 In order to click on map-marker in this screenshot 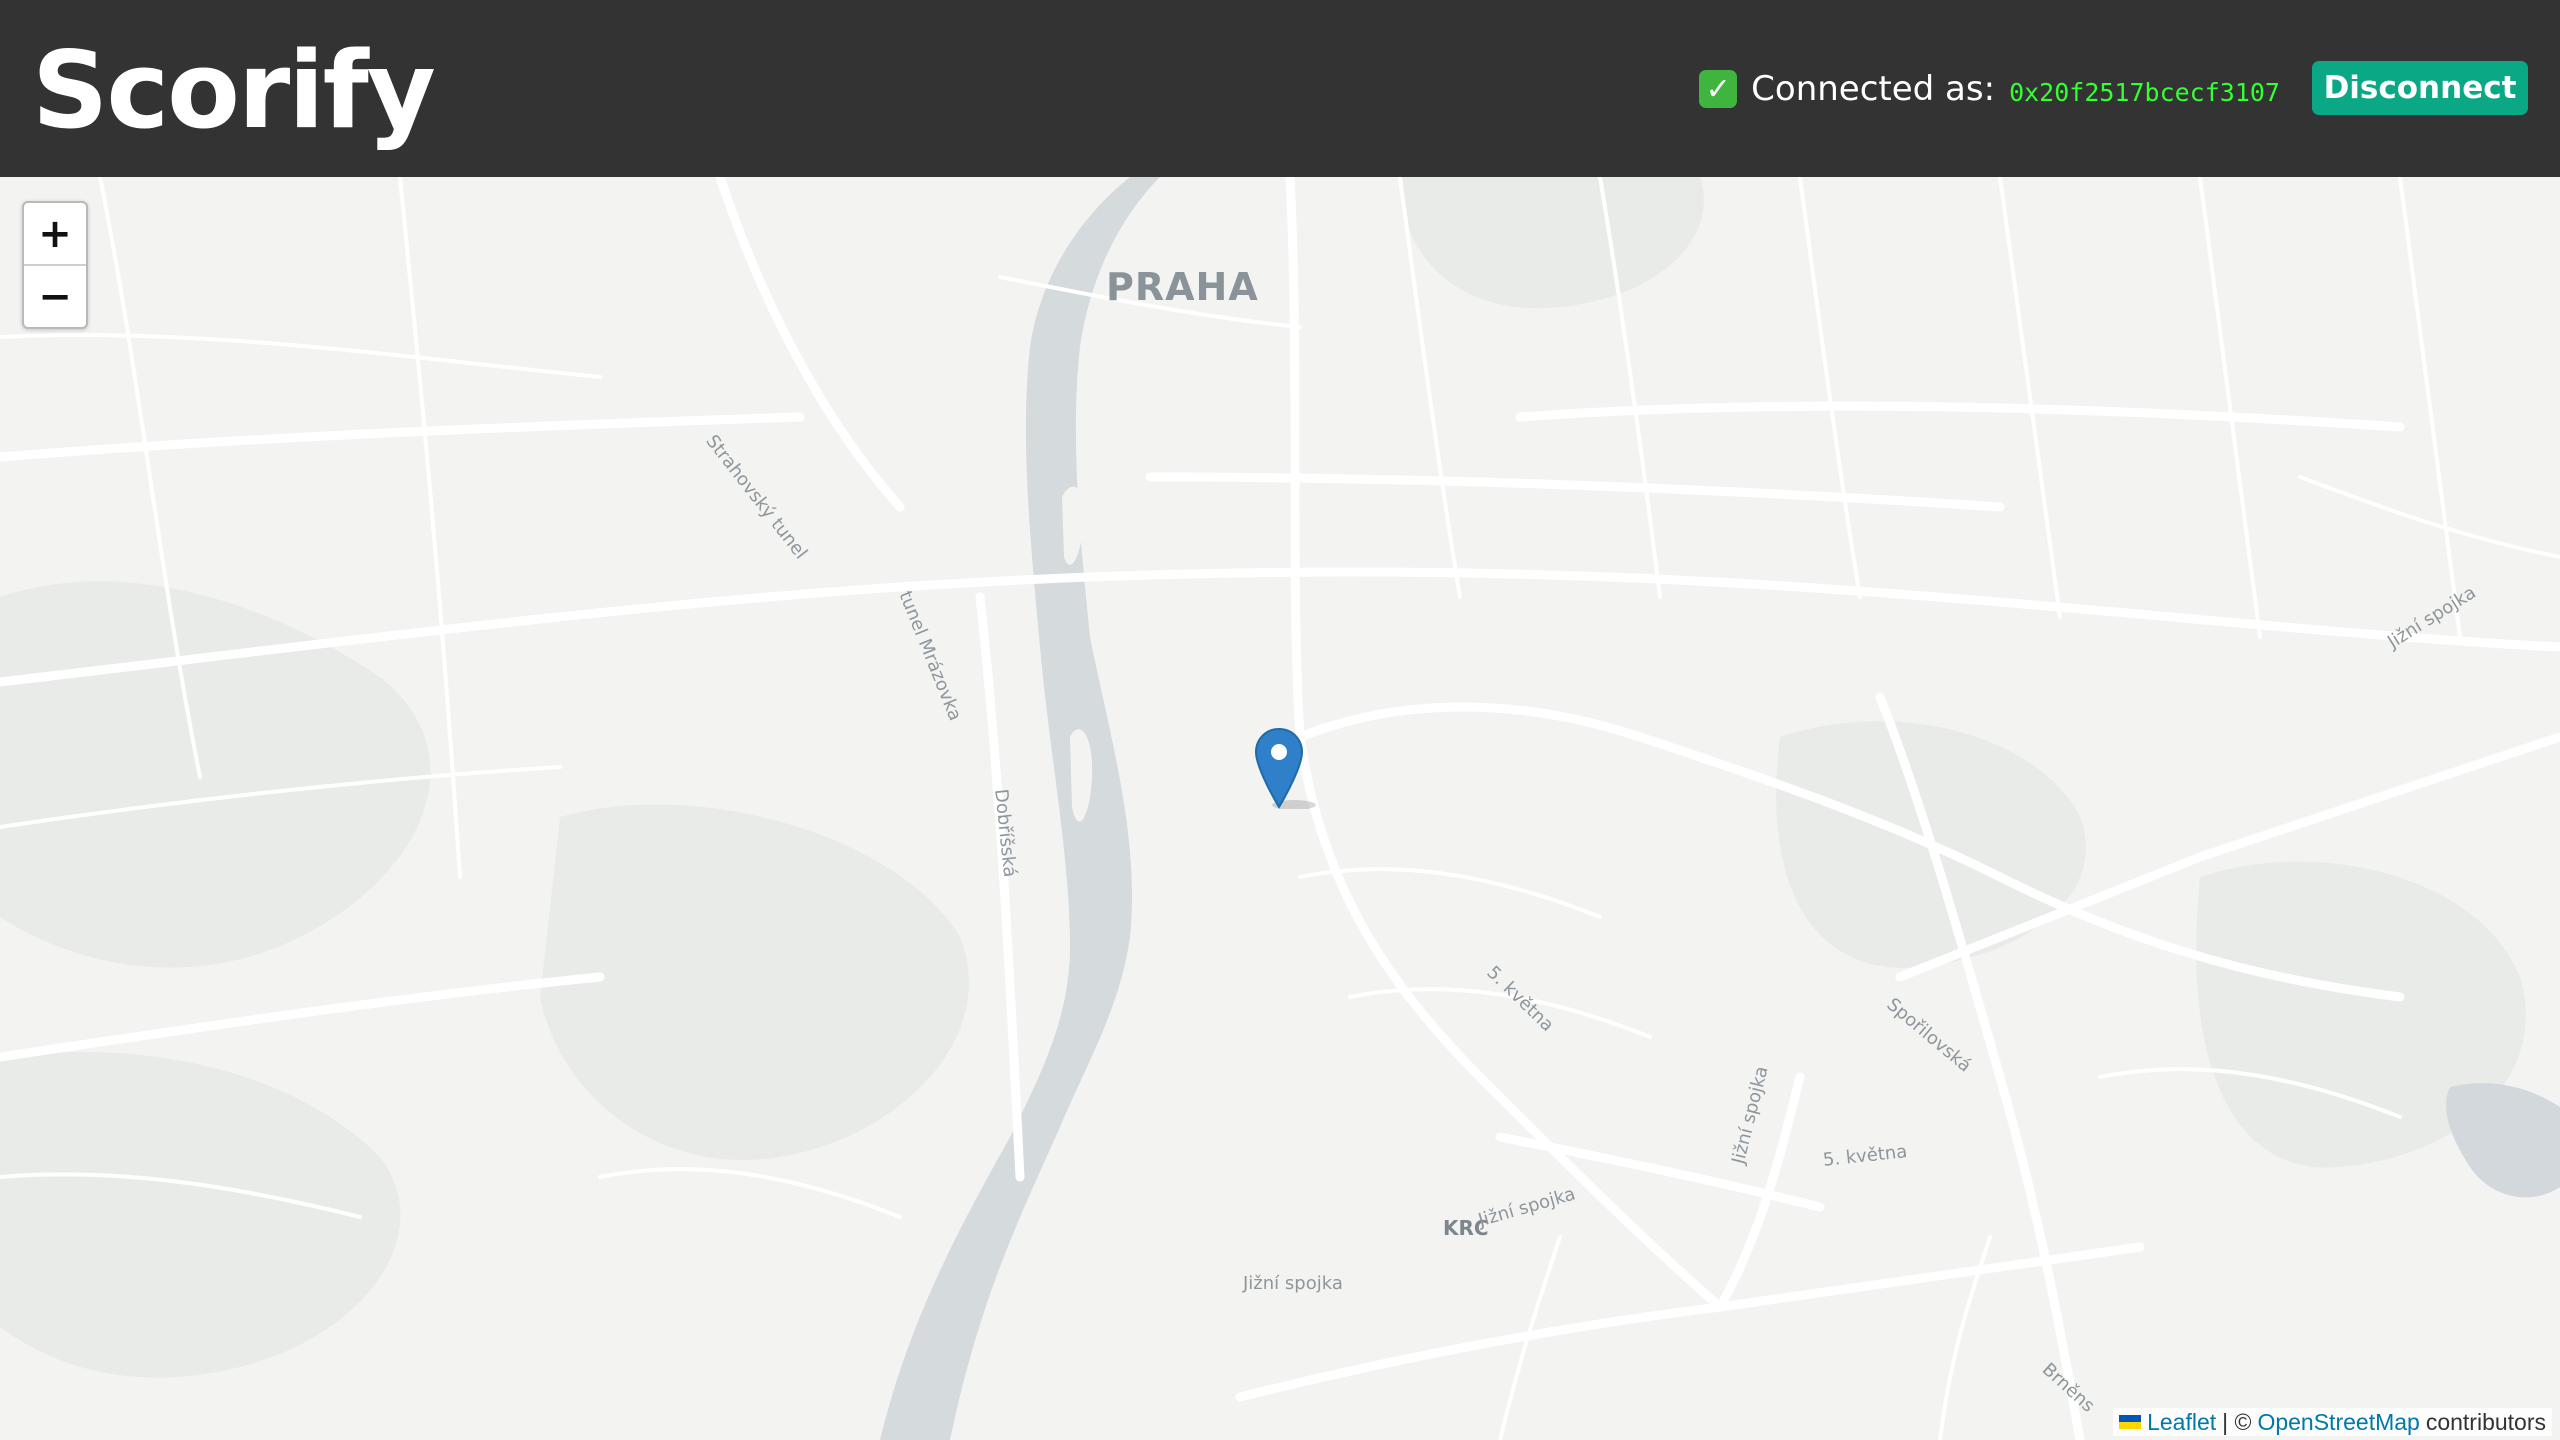, I will do `click(1285, 768)`.